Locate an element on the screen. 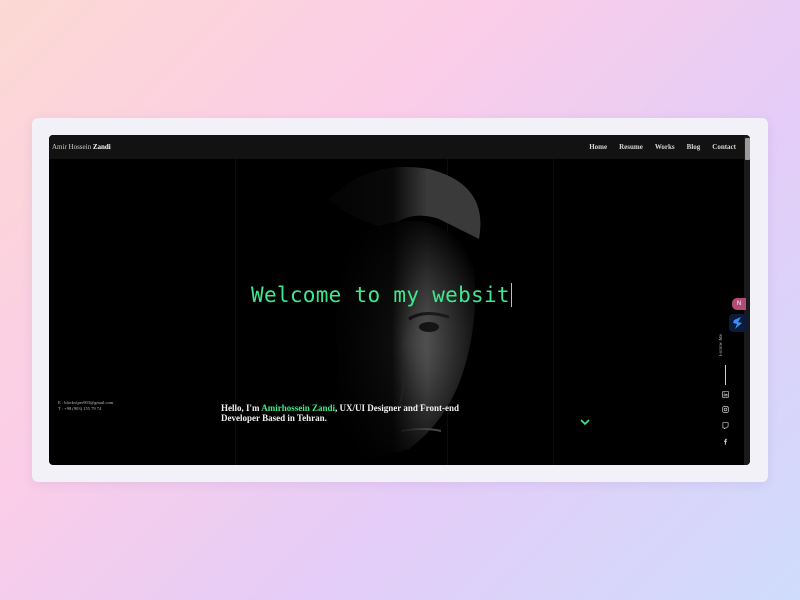 This screenshot has width=800, height=600. nav-blog: Blog is located at coordinates (694, 147).